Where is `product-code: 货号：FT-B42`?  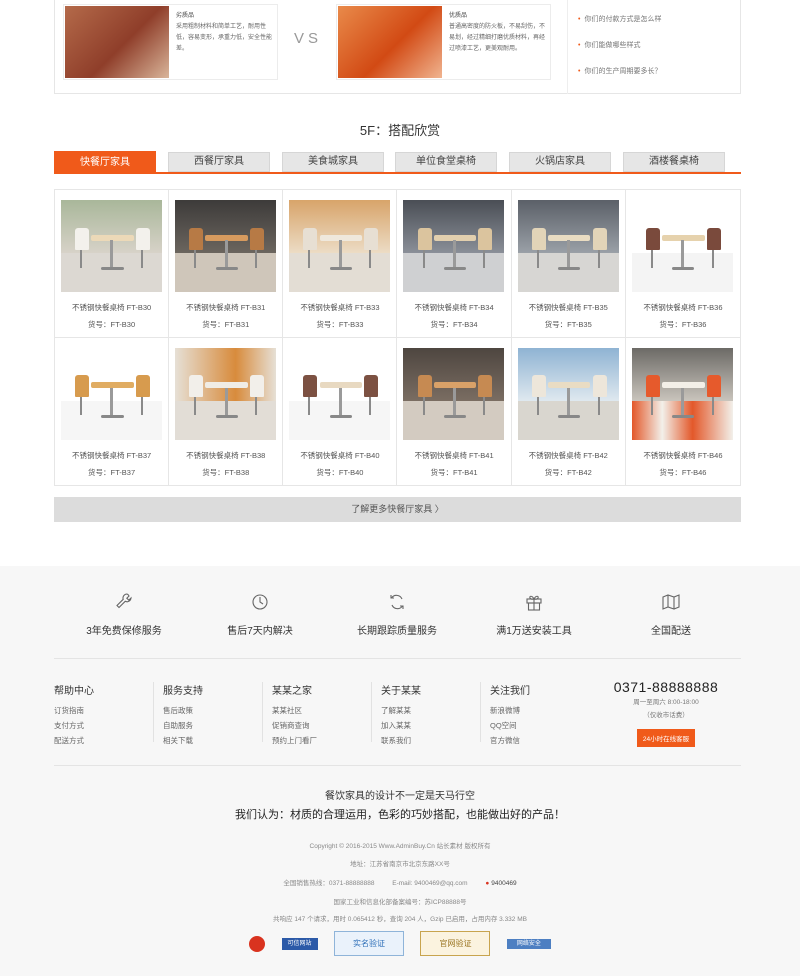 product-code: 货号：FT-B42 is located at coordinates (568, 472).